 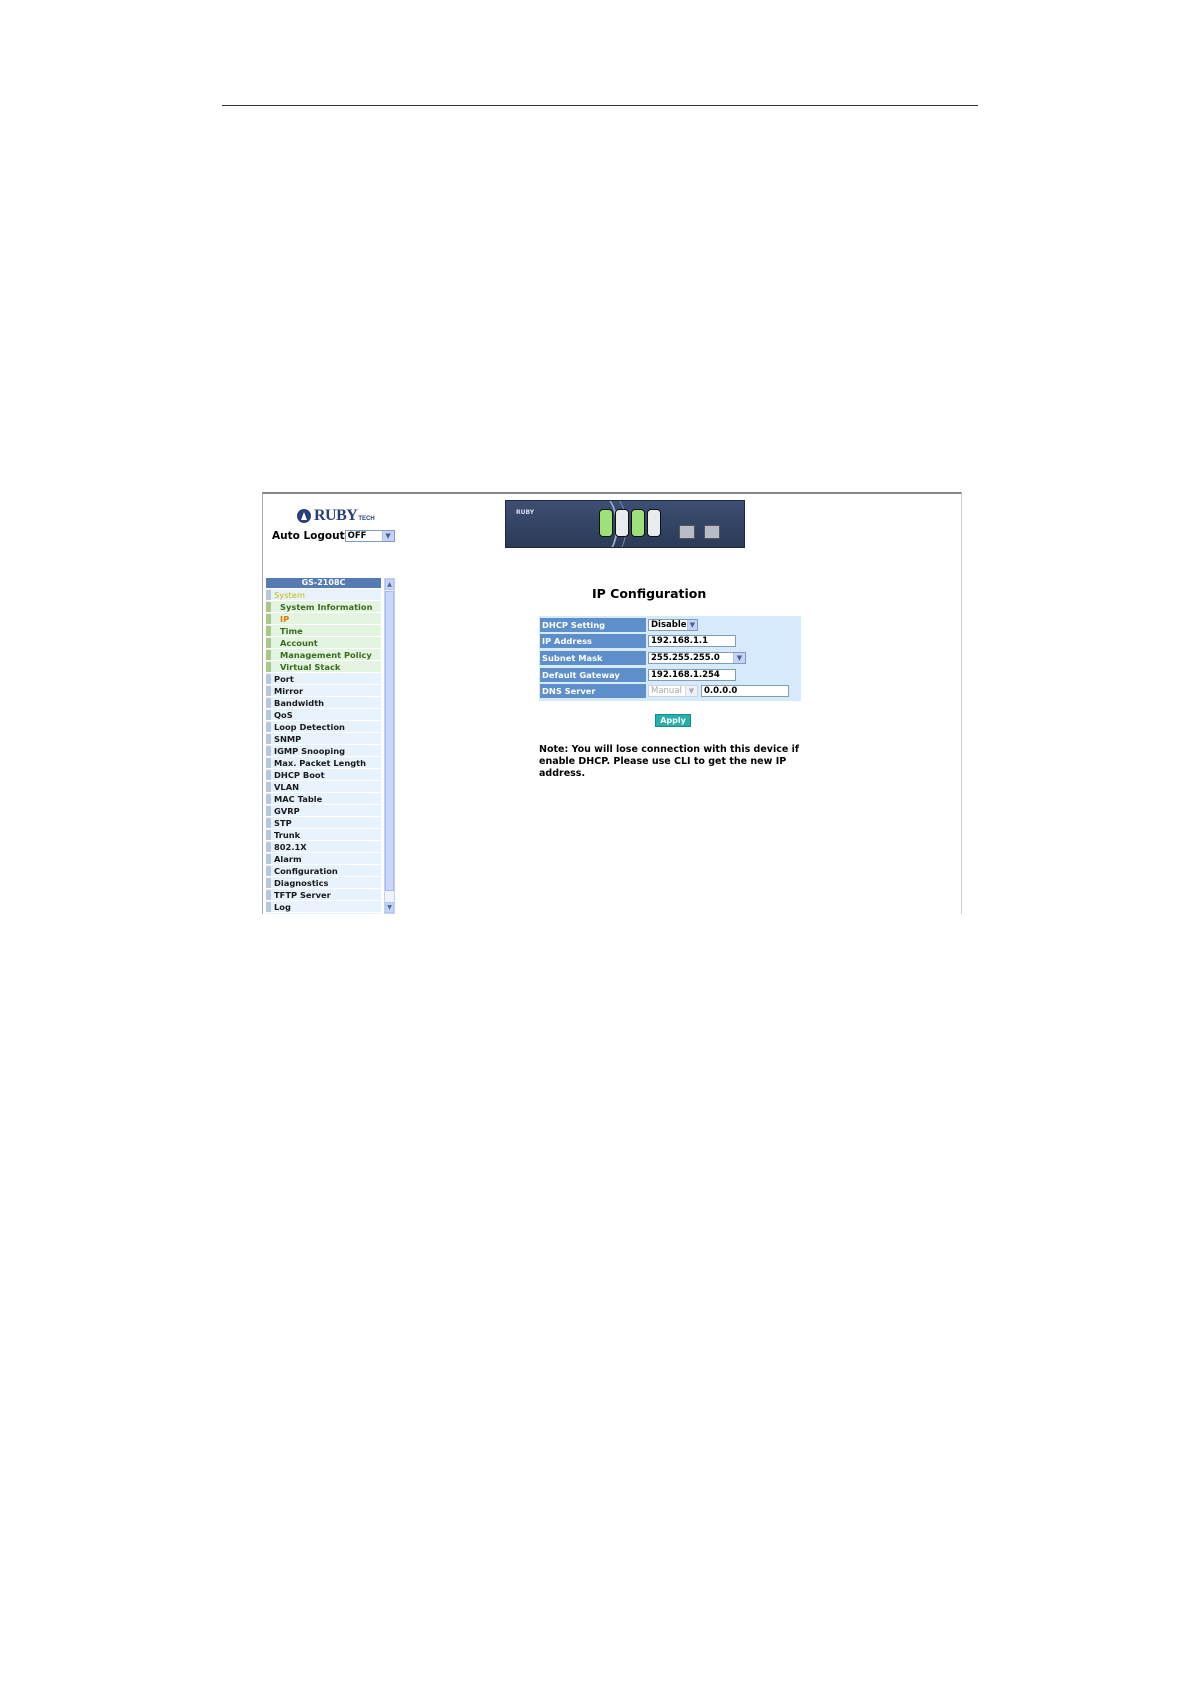 I want to click on sidebar-item-label: IGMP Snooping, so click(x=310, y=750).